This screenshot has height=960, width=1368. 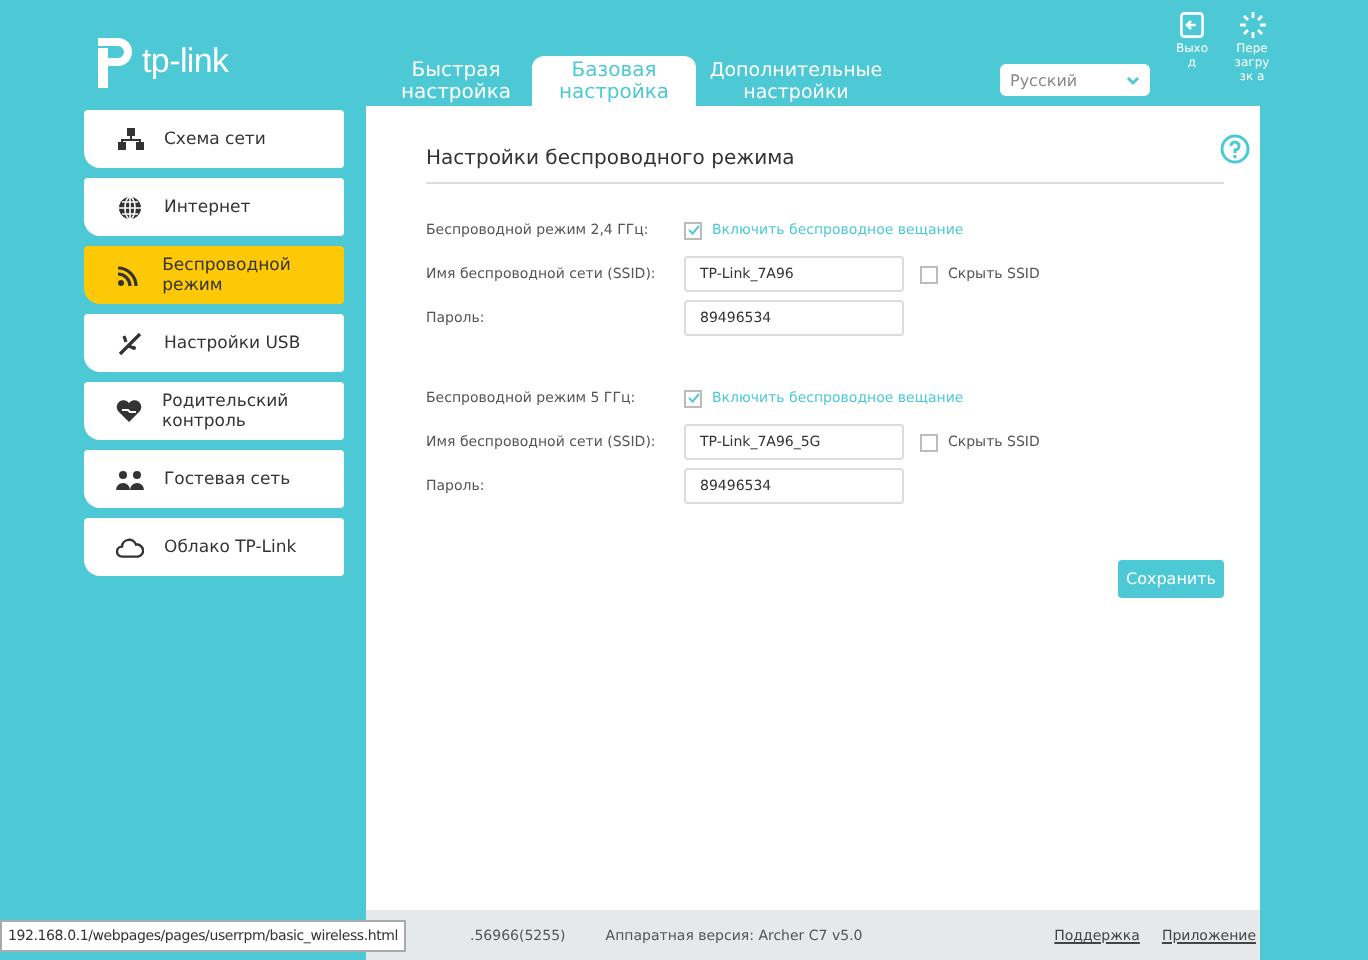 What do you see at coordinates (1133, 80) in the screenshot?
I see `chevron-icon` at bounding box center [1133, 80].